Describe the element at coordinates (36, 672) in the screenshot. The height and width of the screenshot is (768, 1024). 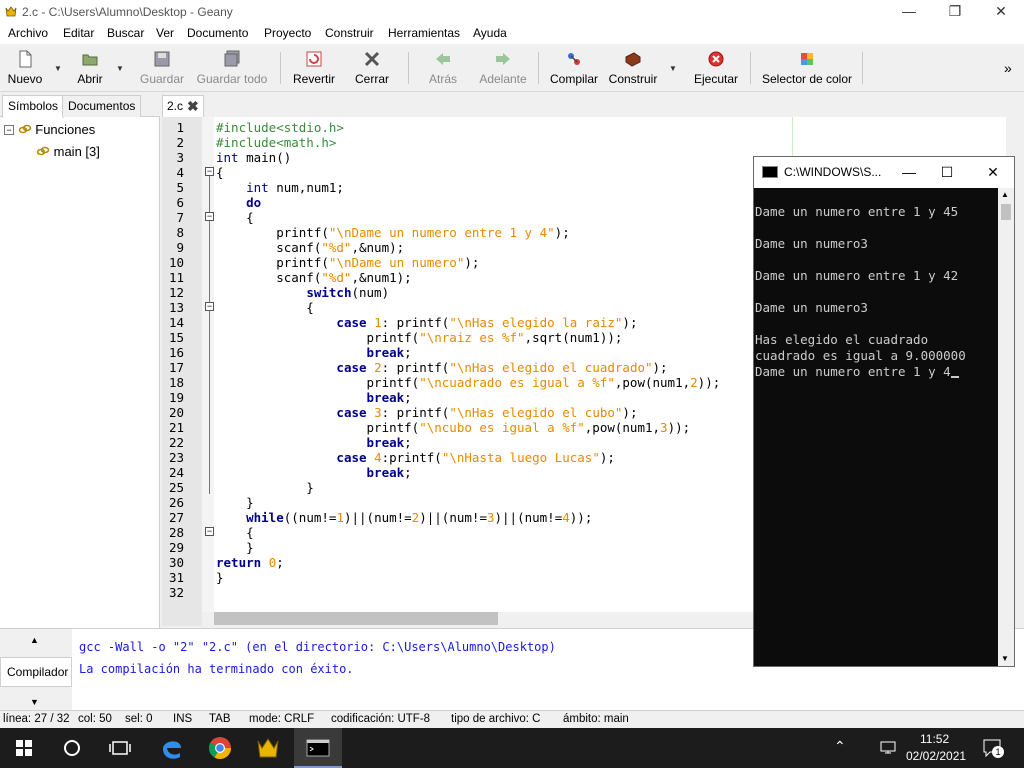
I see `tab-compilador: Compilador` at that location.